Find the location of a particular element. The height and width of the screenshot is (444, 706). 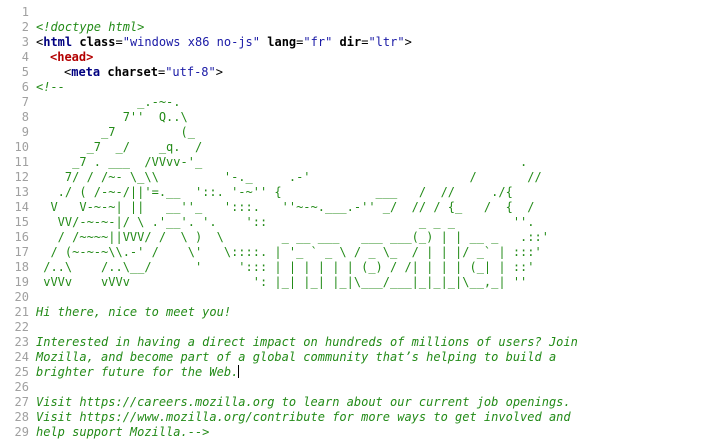

line-number: 19 is located at coordinates (21, 282).